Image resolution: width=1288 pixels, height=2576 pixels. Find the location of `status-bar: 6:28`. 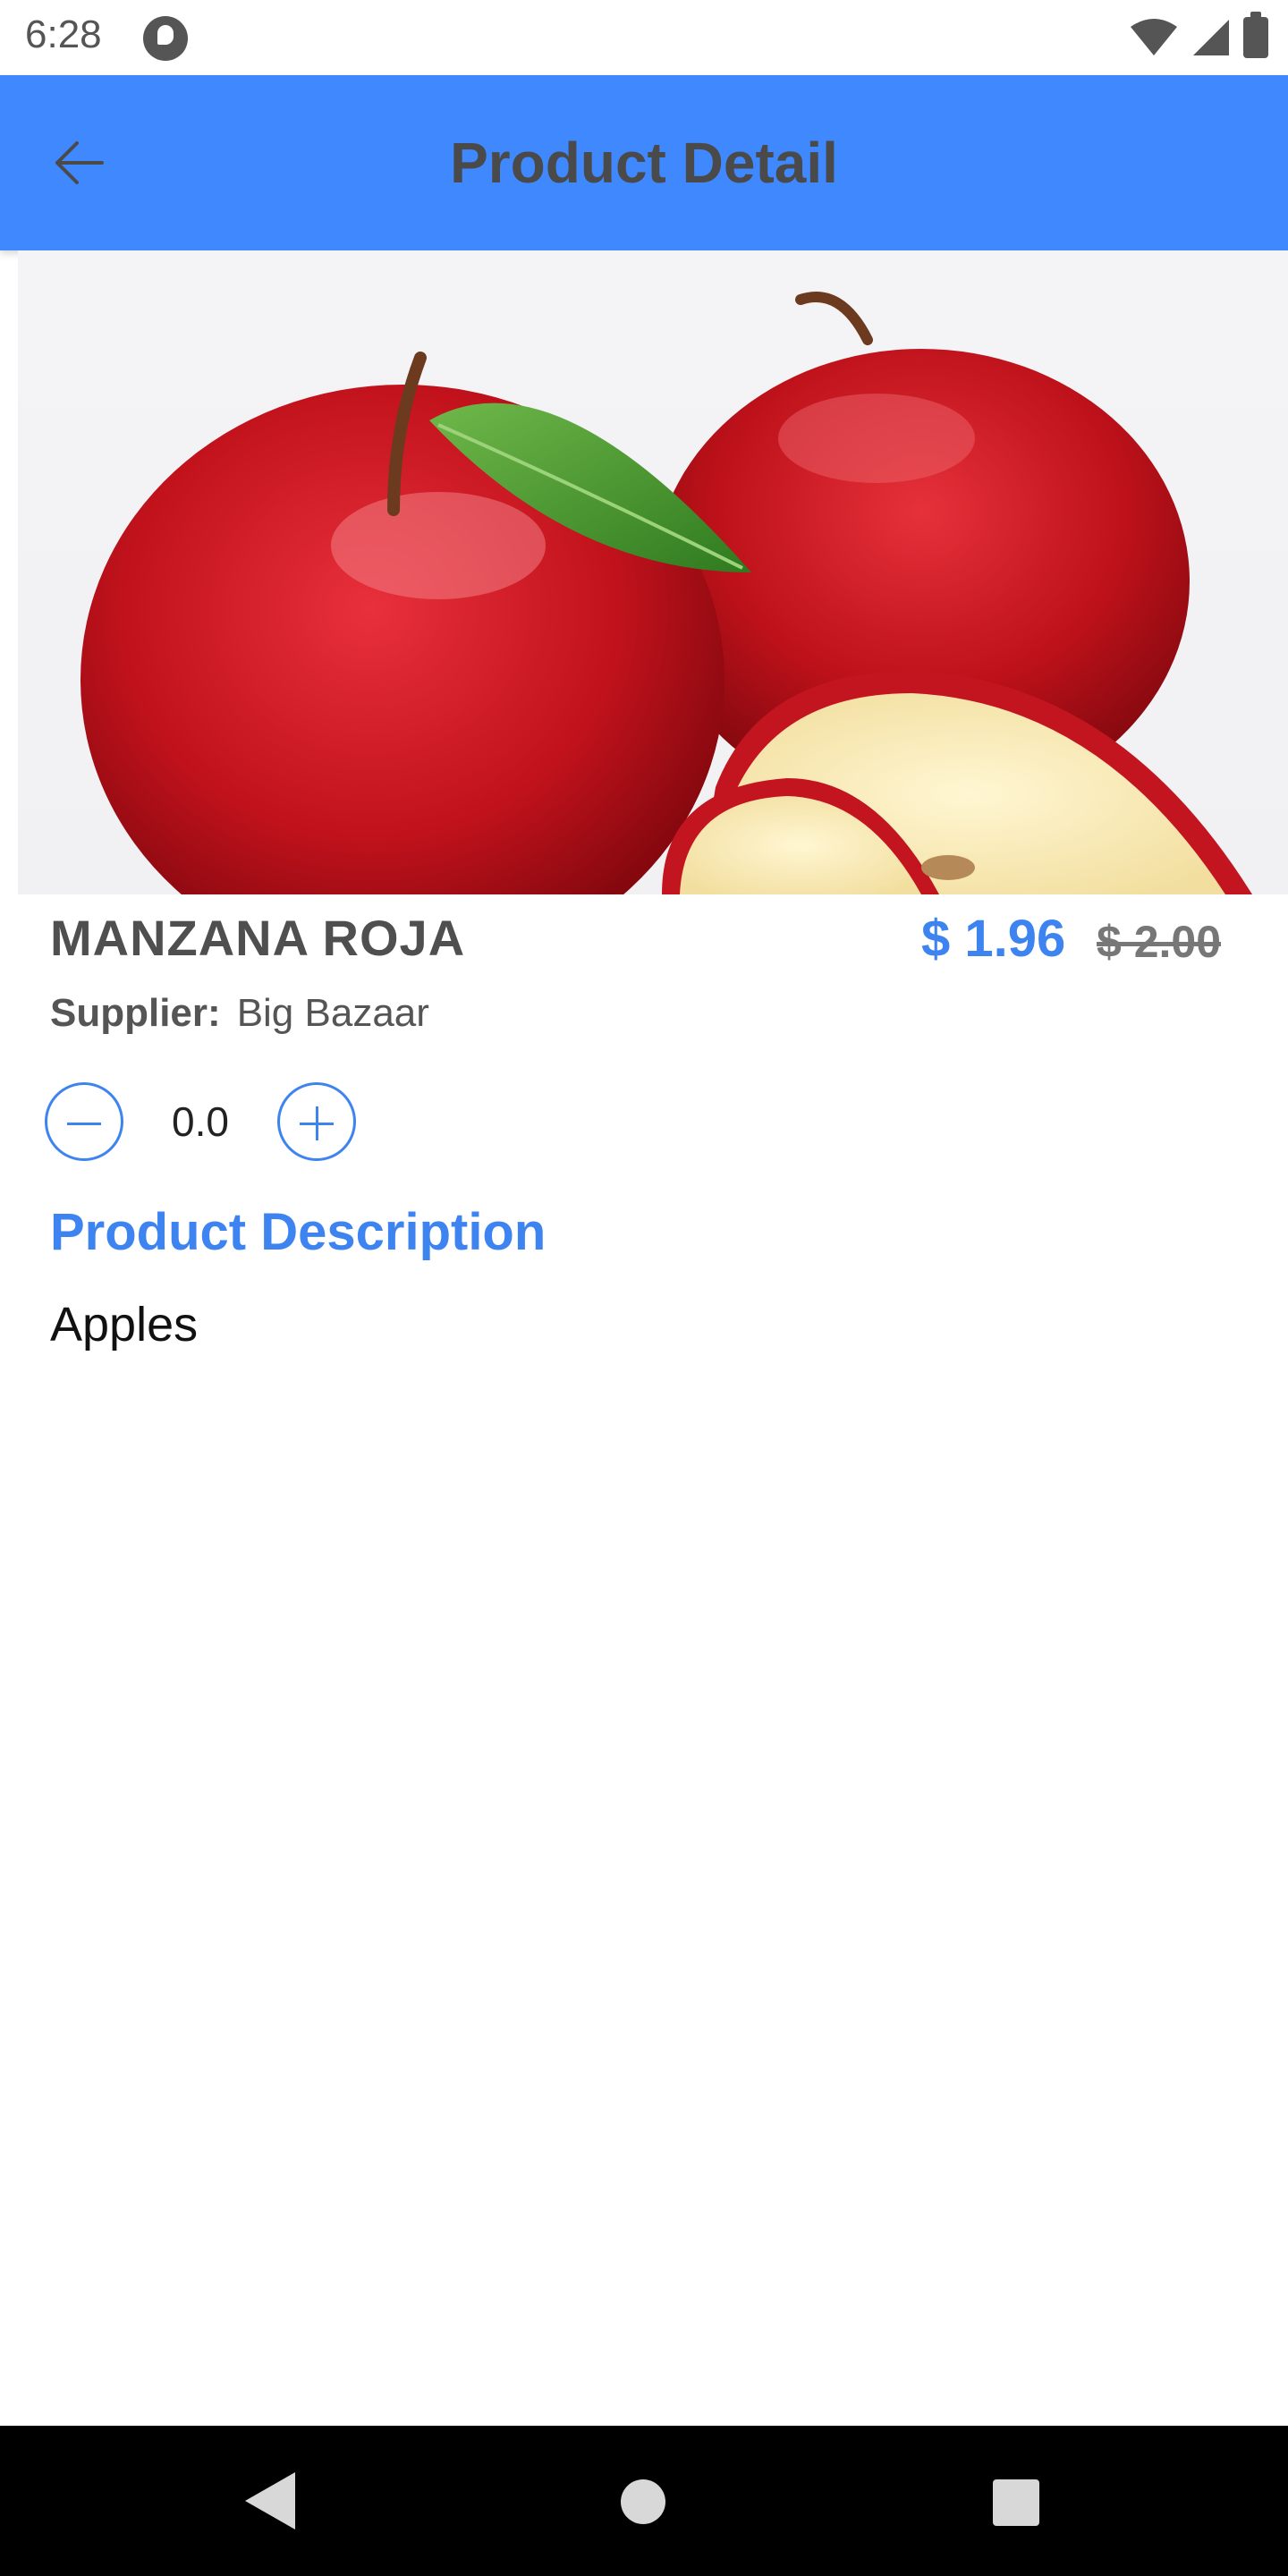

status-bar: 6:28 is located at coordinates (644, 37).